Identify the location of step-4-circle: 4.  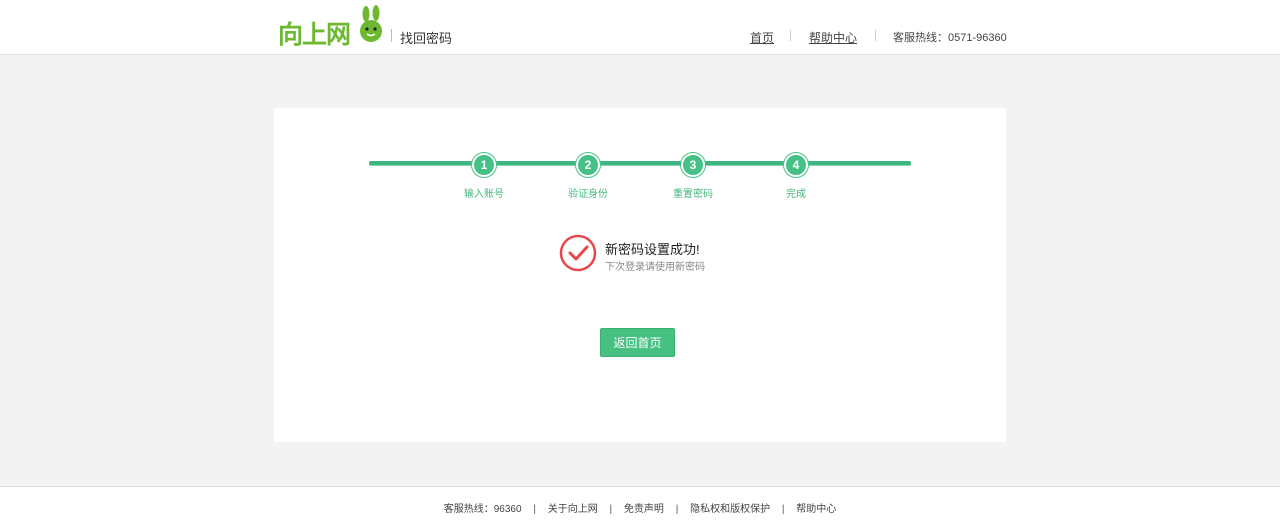
(796, 165).